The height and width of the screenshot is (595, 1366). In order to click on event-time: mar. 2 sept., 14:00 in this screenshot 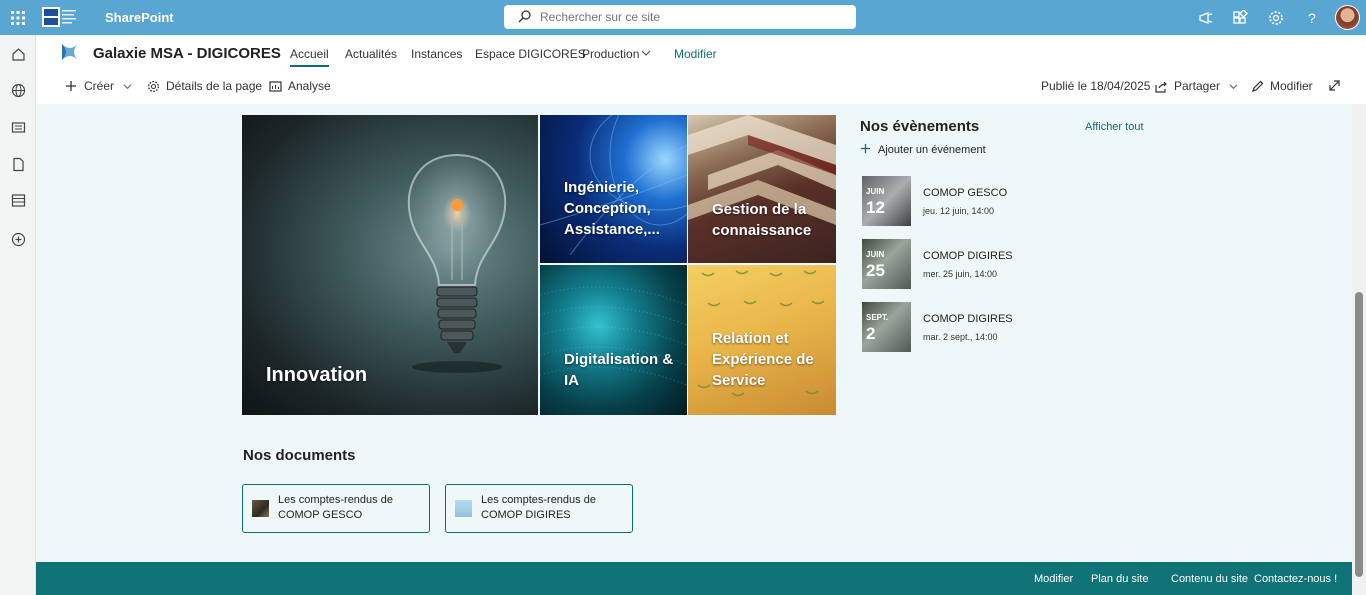, I will do `click(960, 337)`.